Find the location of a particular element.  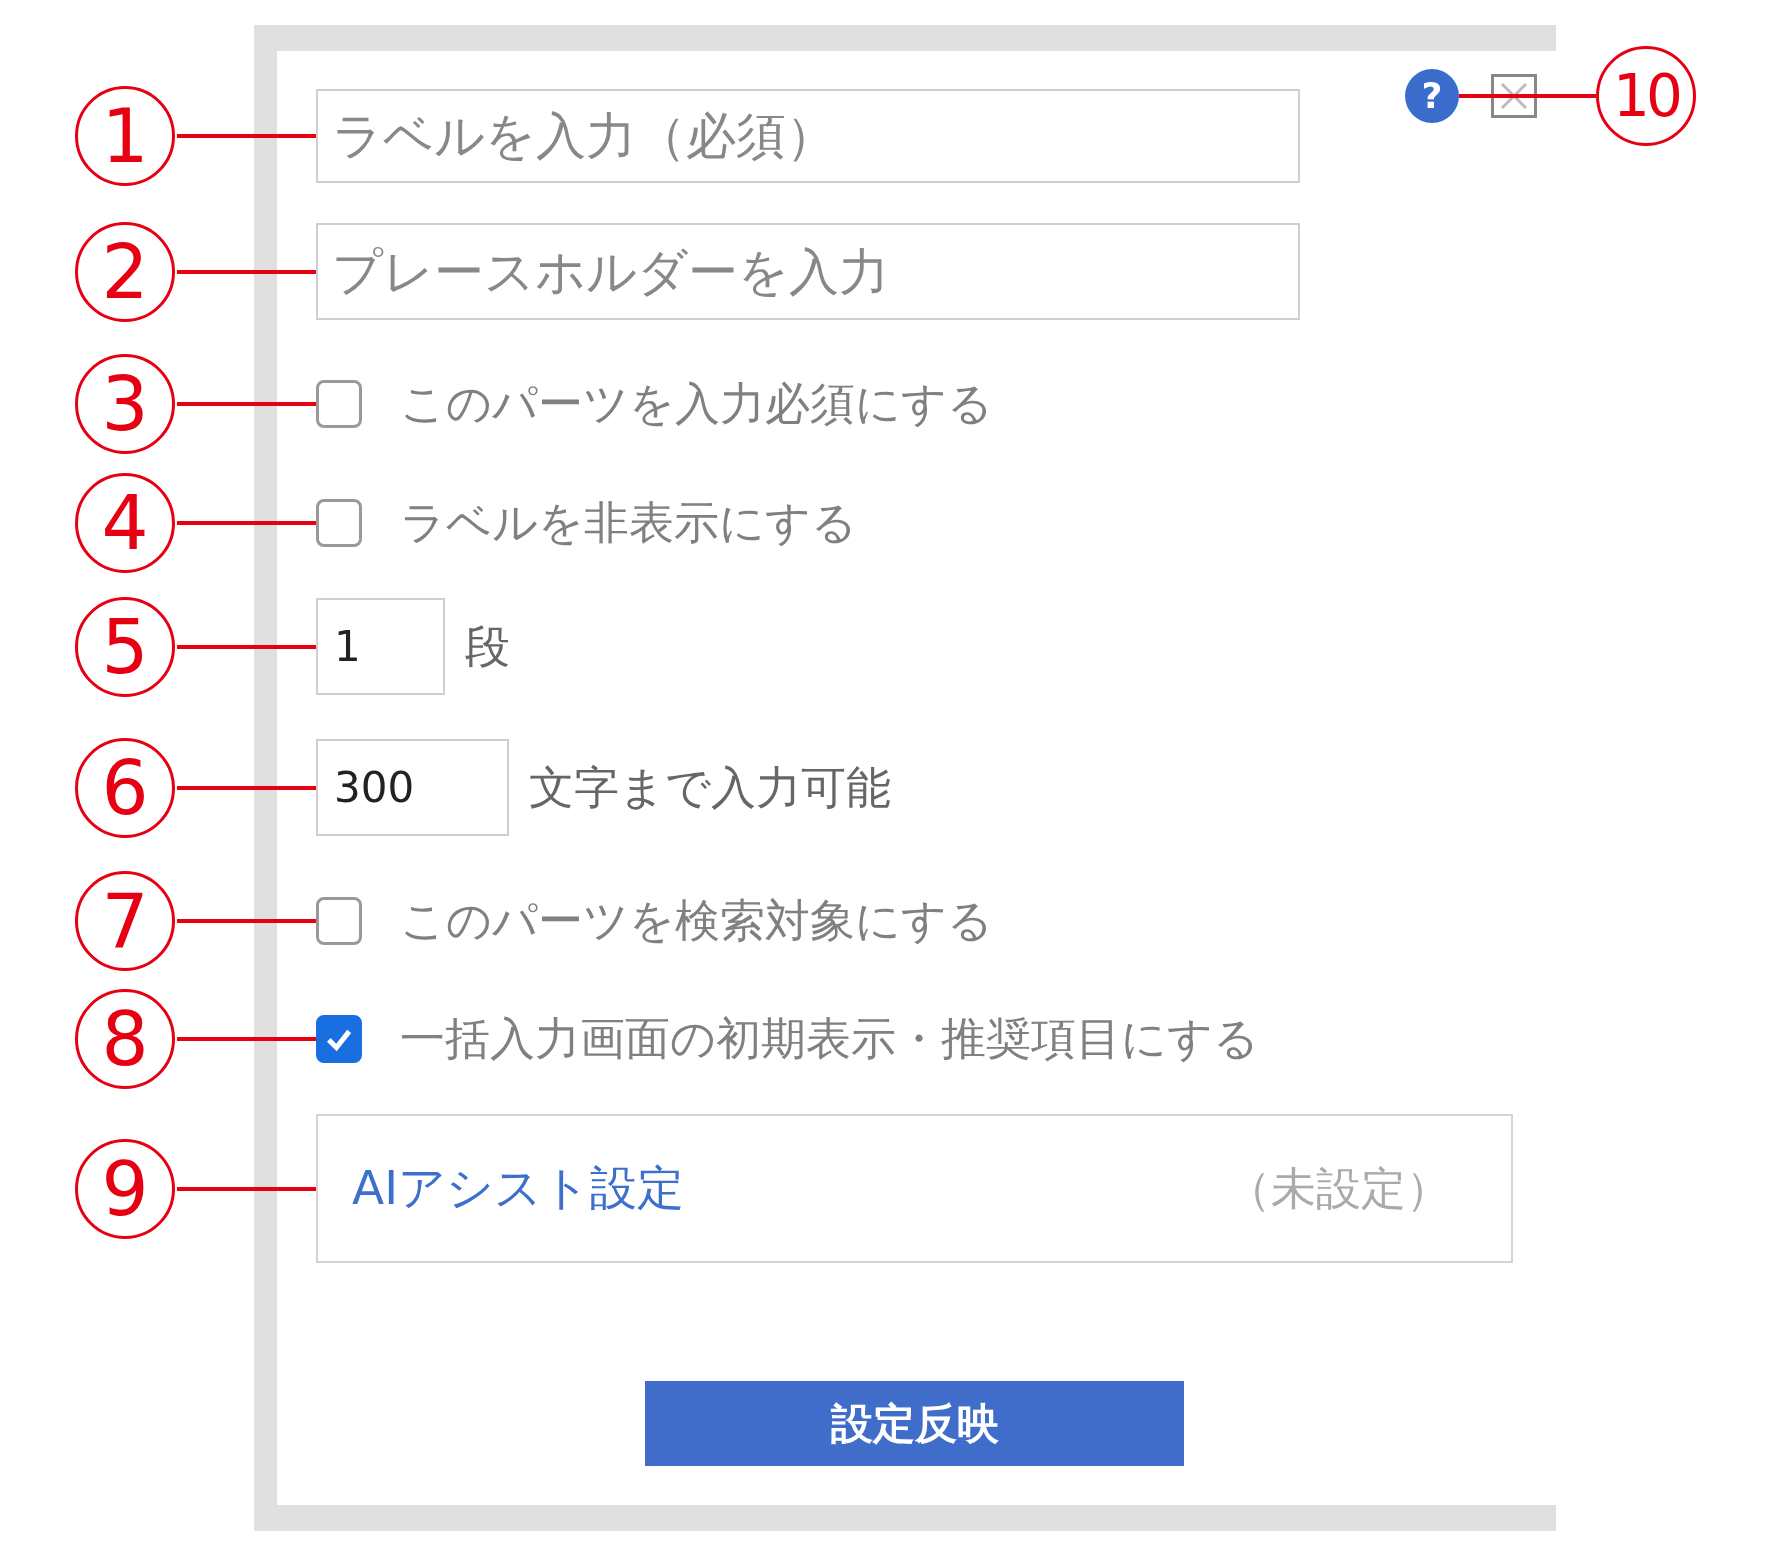

callout-number: 5 is located at coordinates (125, 646).